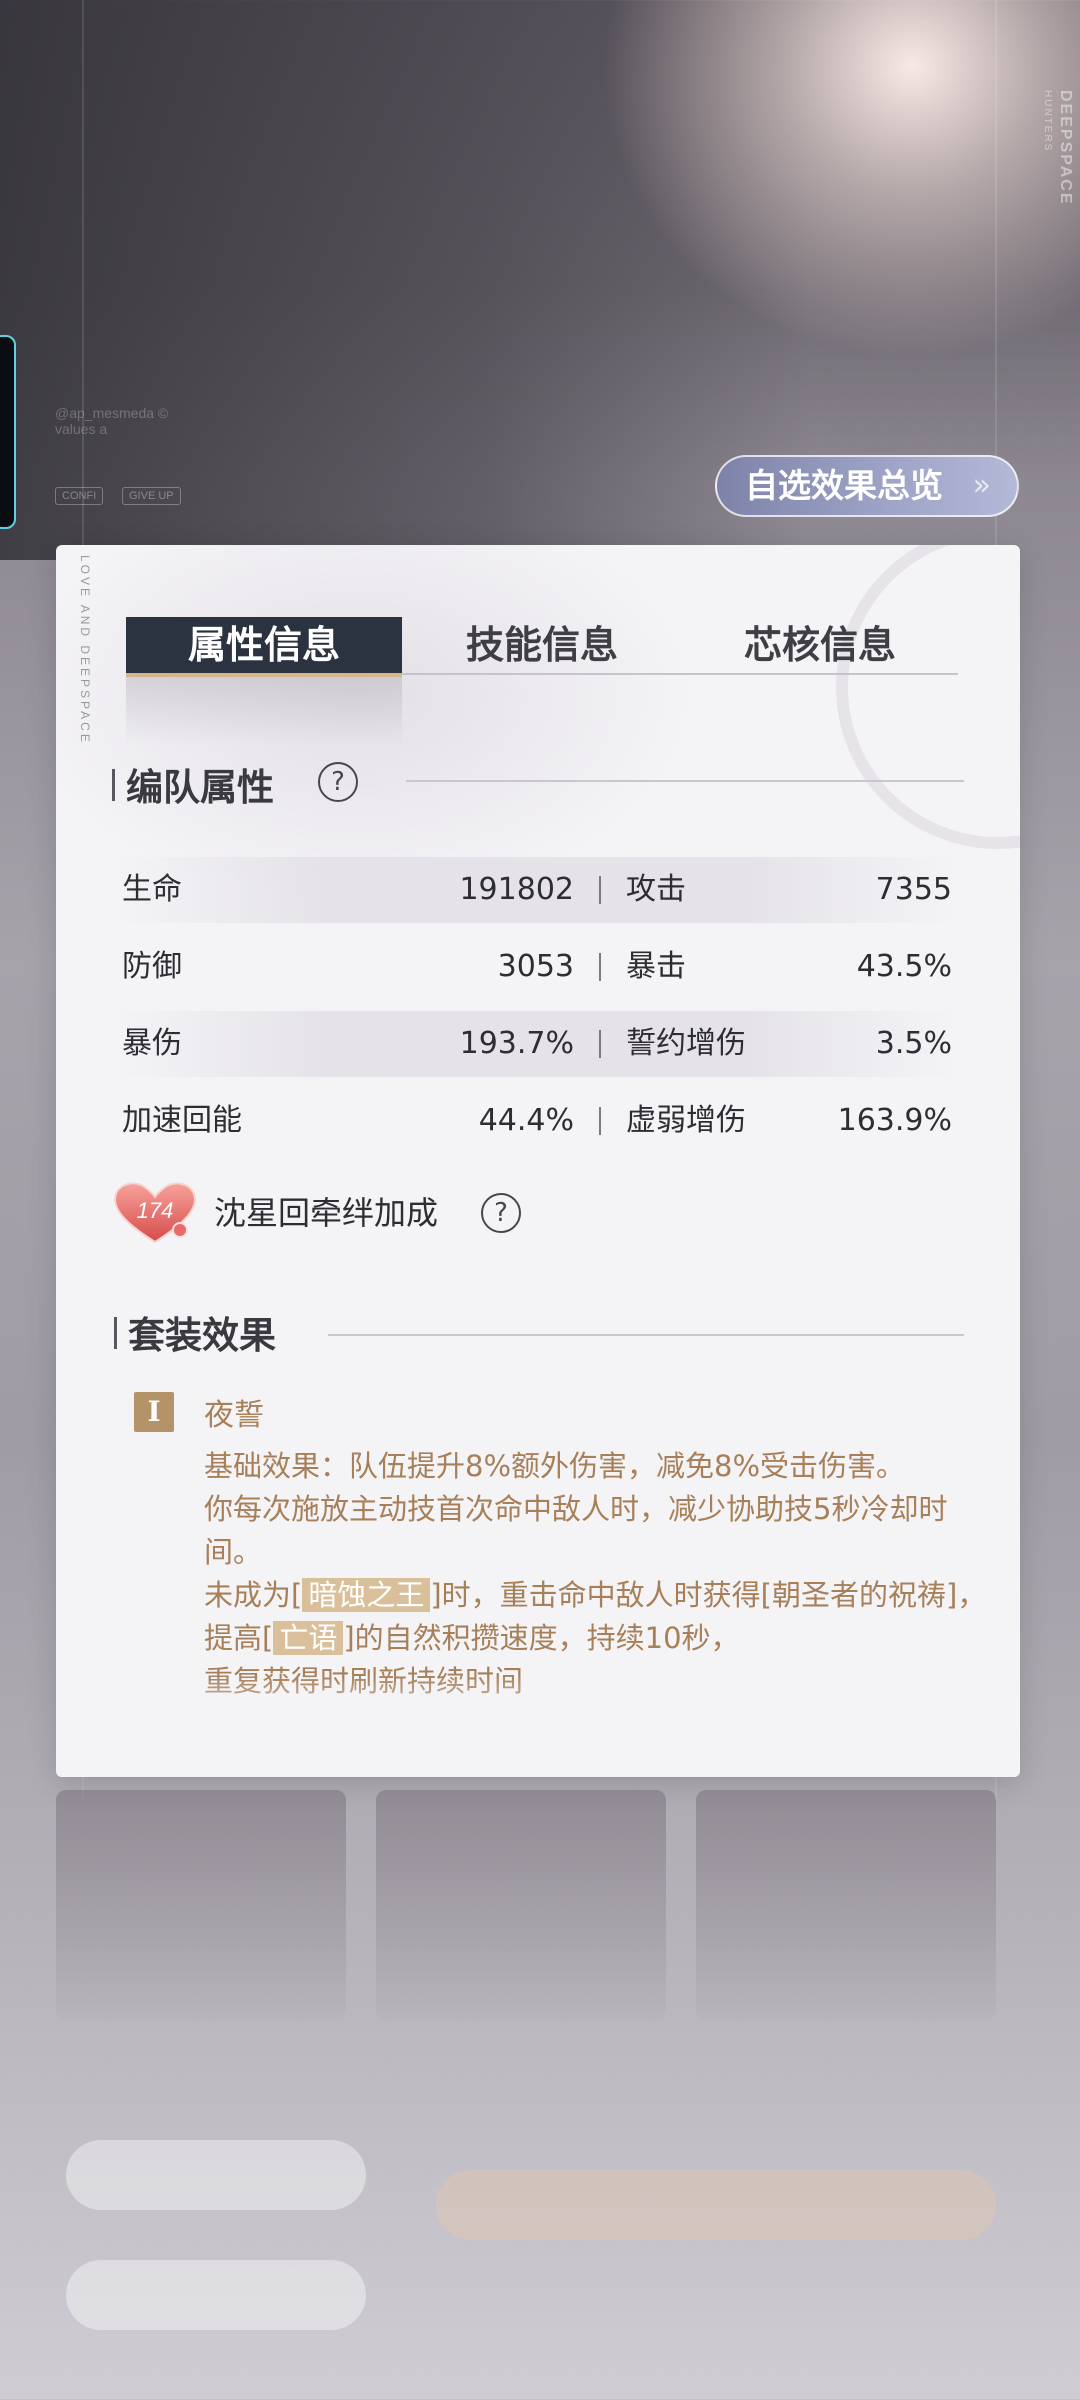  Describe the element at coordinates (894, 1120) in the screenshot. I see `stat-value: 163.9%` at that location.